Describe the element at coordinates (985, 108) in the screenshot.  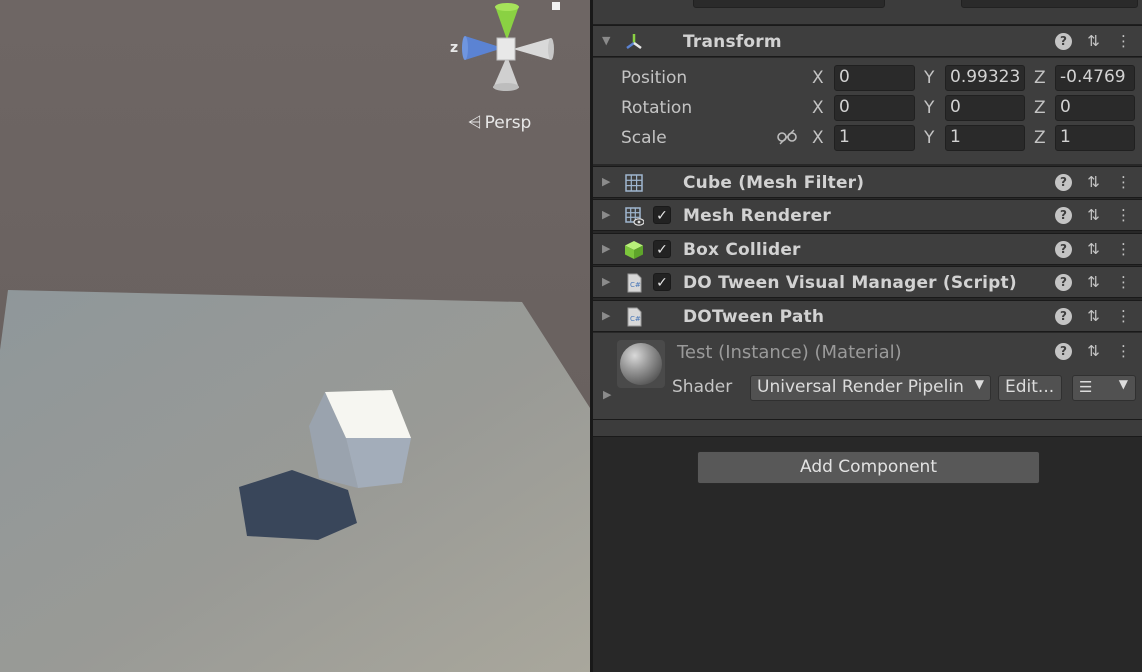
I see `rotation-y-field: 0` at that location.